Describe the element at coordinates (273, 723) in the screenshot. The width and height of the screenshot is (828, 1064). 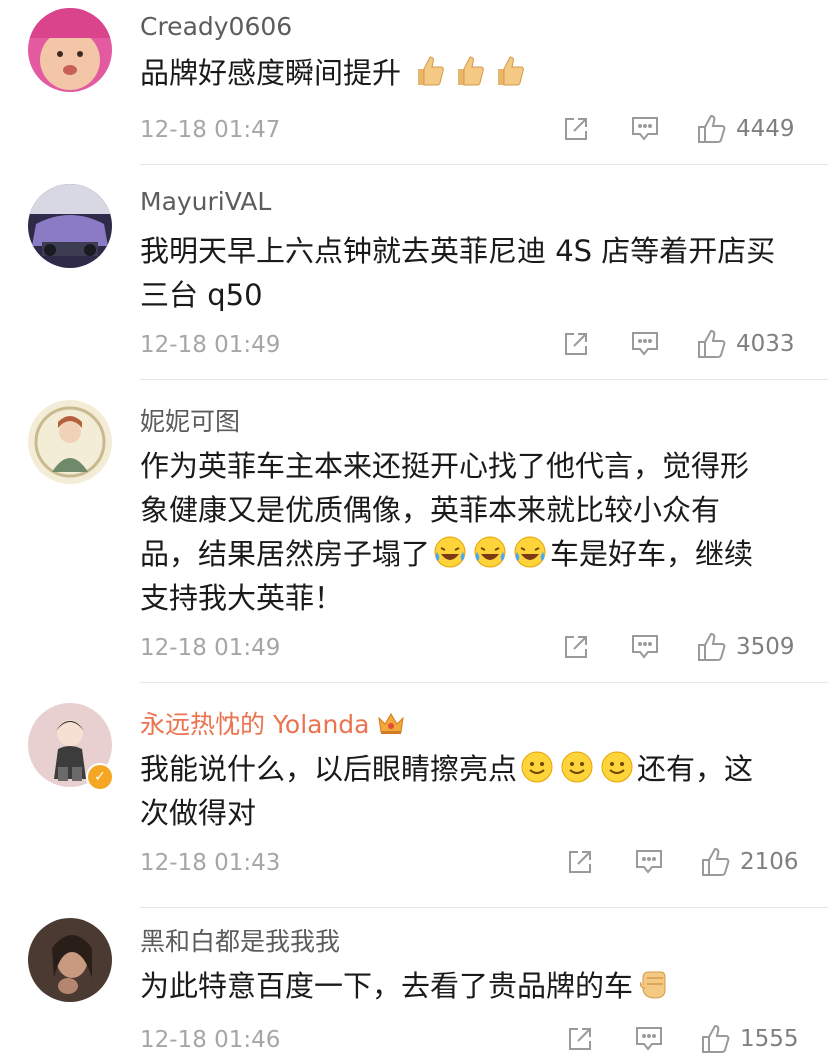
I see `username: 永远热忱的 Yolanda` at that location.